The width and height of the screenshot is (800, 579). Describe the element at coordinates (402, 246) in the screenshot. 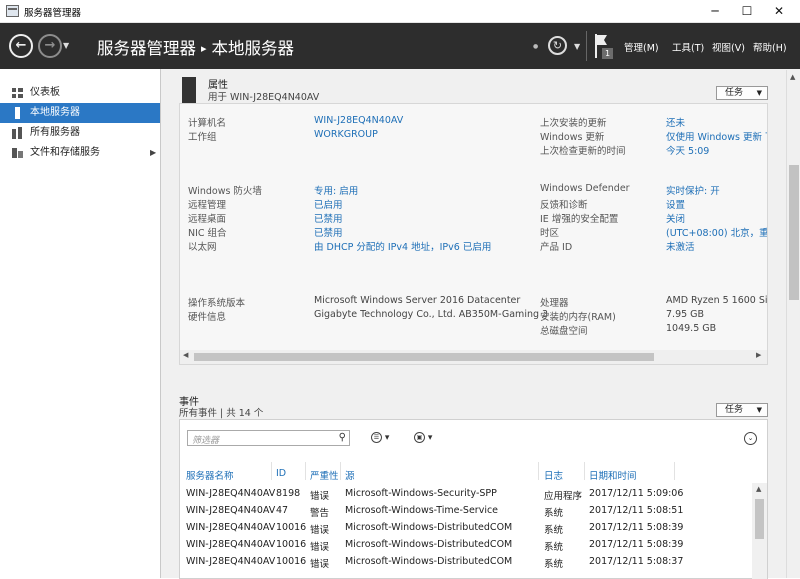

I see `ethernet-link: 由 DHCP 分配的 IPv4 地址，IPv6 已启用` at that location.